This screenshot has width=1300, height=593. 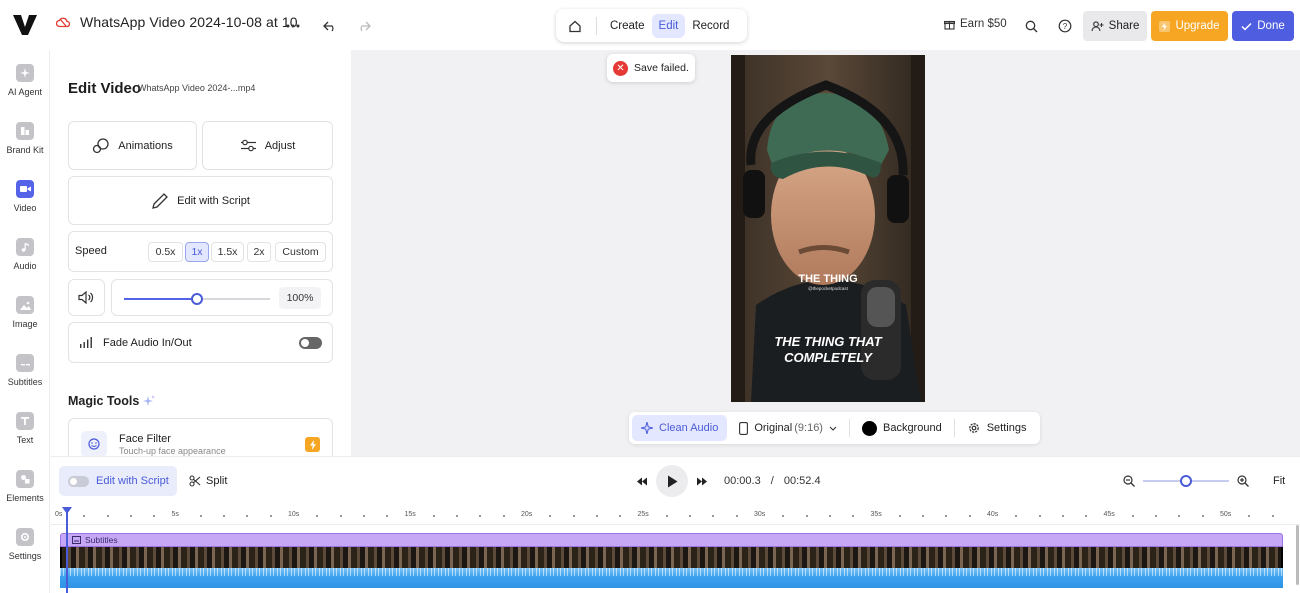 I want to click on audio-track-waveform, so click(x=671, y=578).